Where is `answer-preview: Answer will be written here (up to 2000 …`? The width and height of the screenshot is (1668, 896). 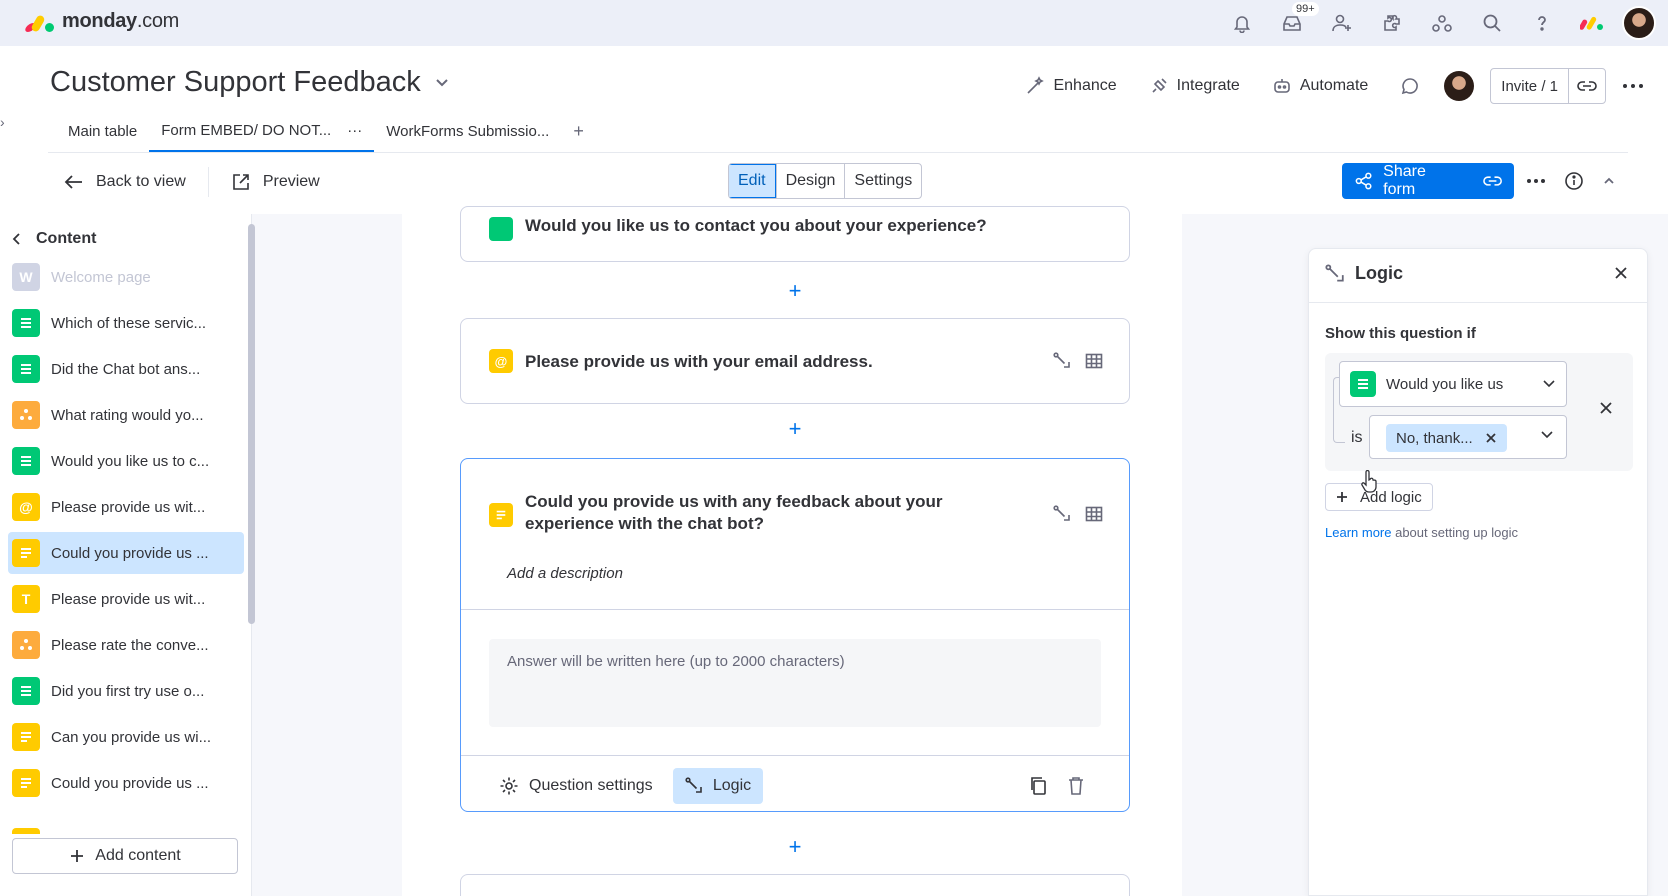 answer-preview: Answer will be written here (up to 2000 … is located at coordinates (795, 683).